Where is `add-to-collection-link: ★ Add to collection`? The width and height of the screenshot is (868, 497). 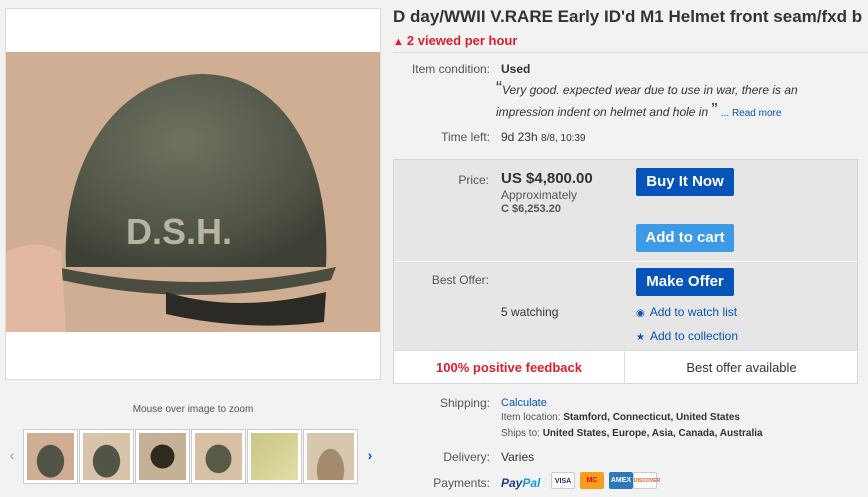
add-to-collection-link: ★ Add to collection is located at coordinates (687, 336).